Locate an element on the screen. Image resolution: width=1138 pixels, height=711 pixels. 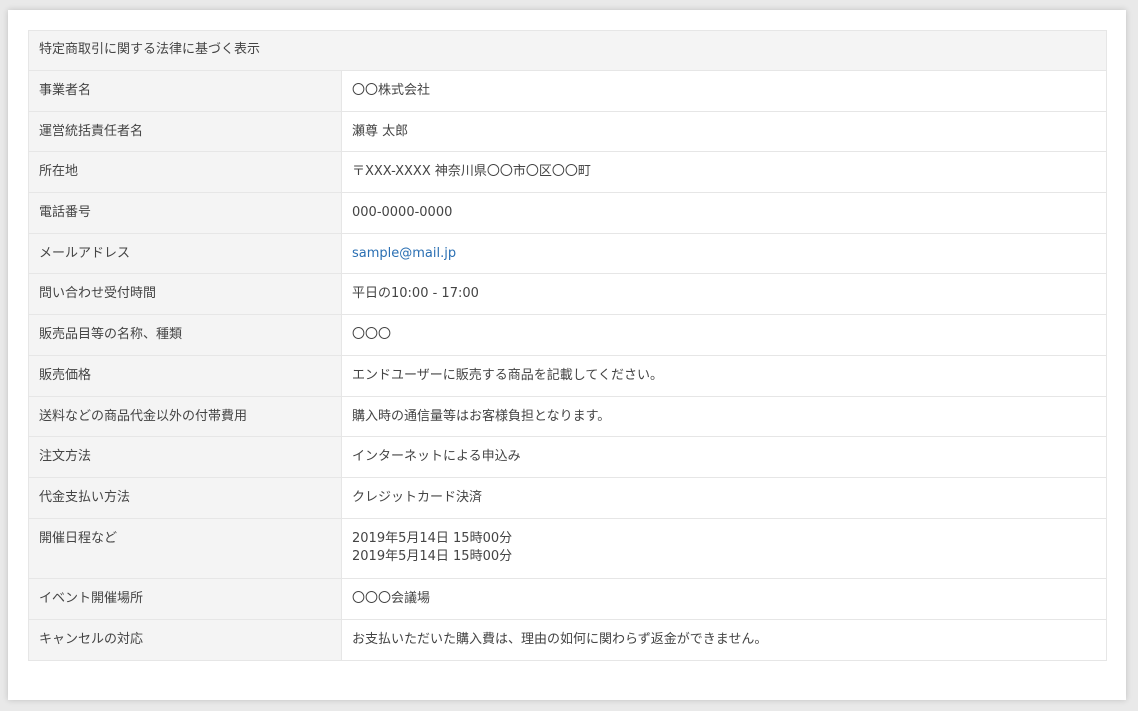
row-value: 〇〇株式会社 is located at coordinates (391, 90).